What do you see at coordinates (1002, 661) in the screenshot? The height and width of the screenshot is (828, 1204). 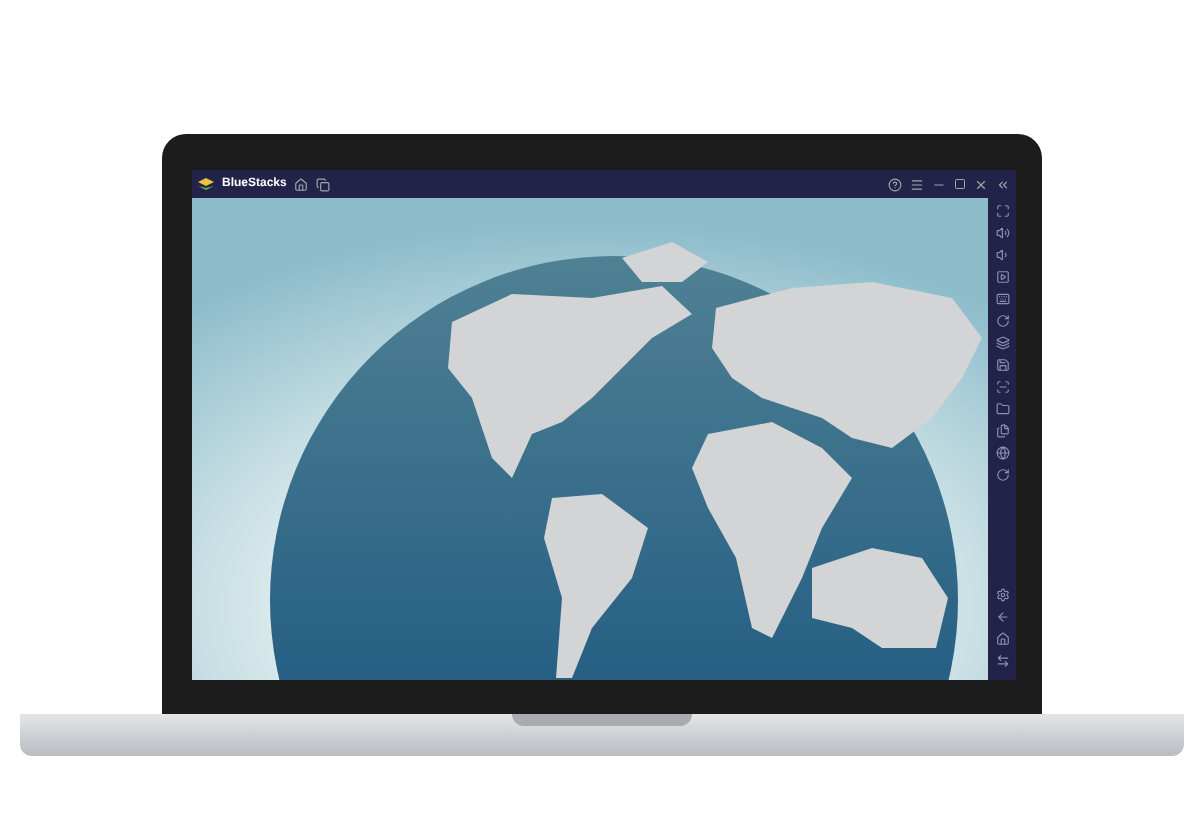 I see `switch-icon` at bounding box center [1002, 661].